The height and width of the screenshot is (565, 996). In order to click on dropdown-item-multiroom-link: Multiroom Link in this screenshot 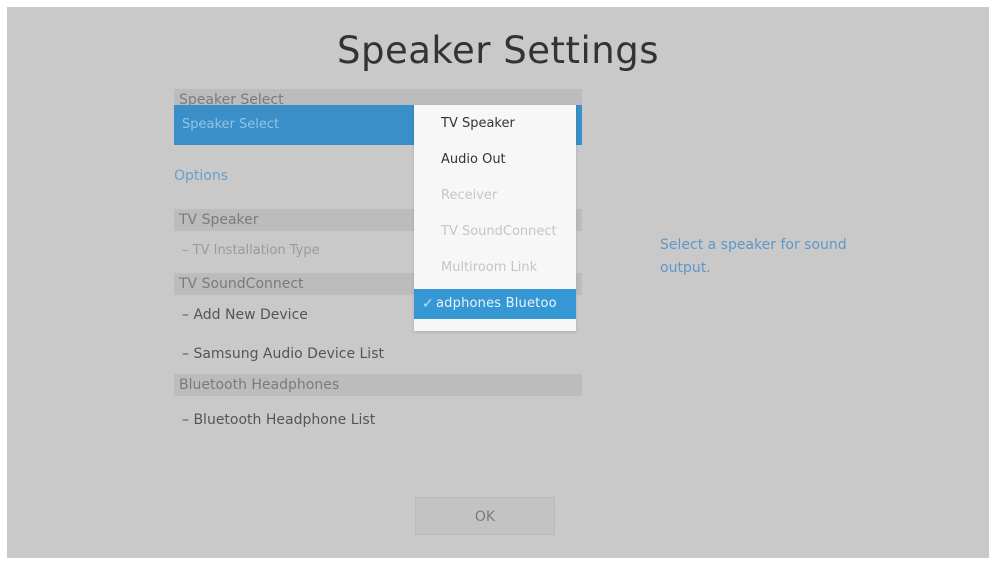, I will do `click(489, 267)`.